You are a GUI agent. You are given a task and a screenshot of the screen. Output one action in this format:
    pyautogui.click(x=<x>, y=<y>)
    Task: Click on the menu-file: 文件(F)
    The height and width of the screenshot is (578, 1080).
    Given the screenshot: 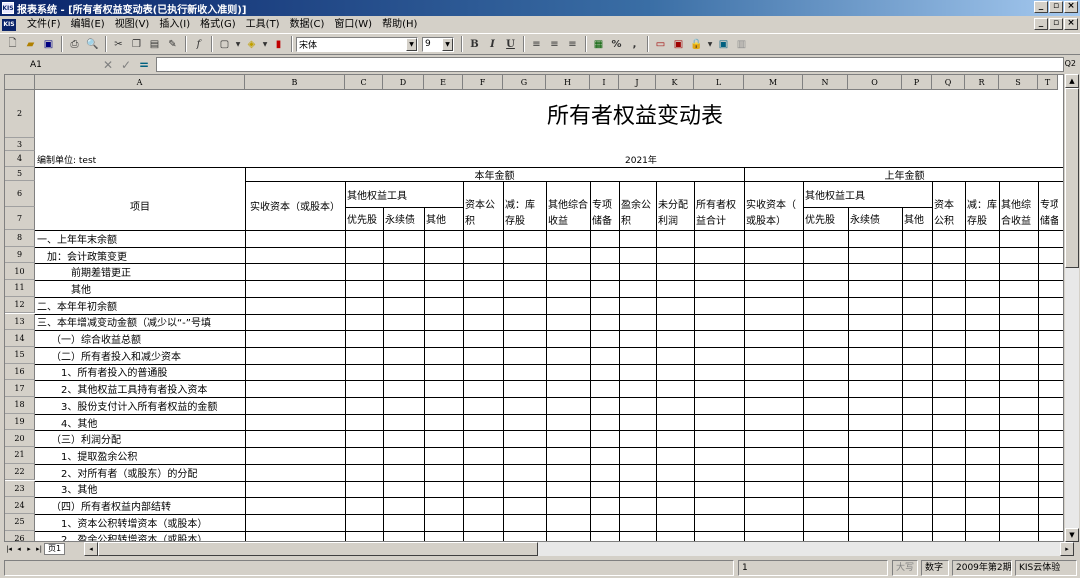 What is the action you would take?
    pyautogui.click(x=44, y=24)
    